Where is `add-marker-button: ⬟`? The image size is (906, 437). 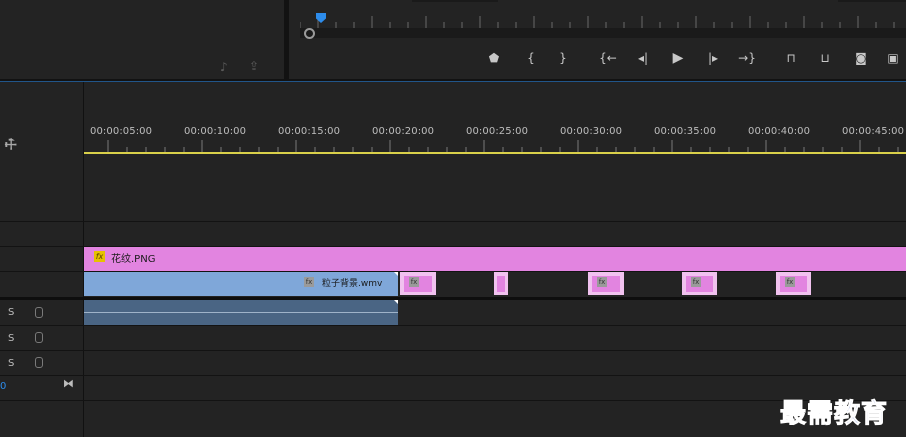 add-marker-button: ⬟ is located at coordinates (494, 58).